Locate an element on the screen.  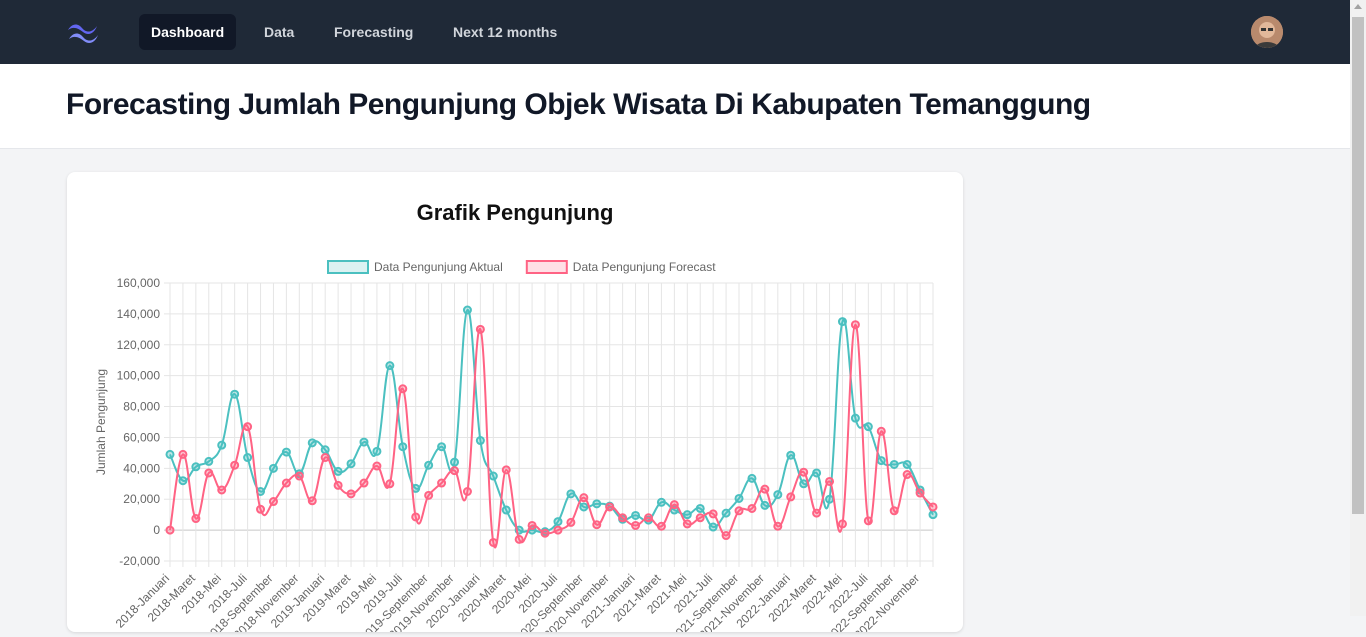
y-tick-label: 20,000 is located at coordinates (141, 499).